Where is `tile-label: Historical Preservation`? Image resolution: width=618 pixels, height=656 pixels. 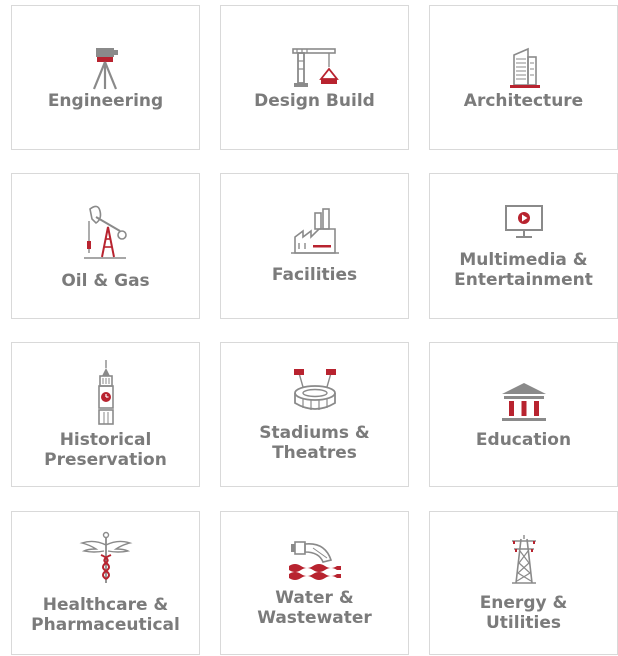 tile-label: Historical Preservation is located at coordinates (105, 449).